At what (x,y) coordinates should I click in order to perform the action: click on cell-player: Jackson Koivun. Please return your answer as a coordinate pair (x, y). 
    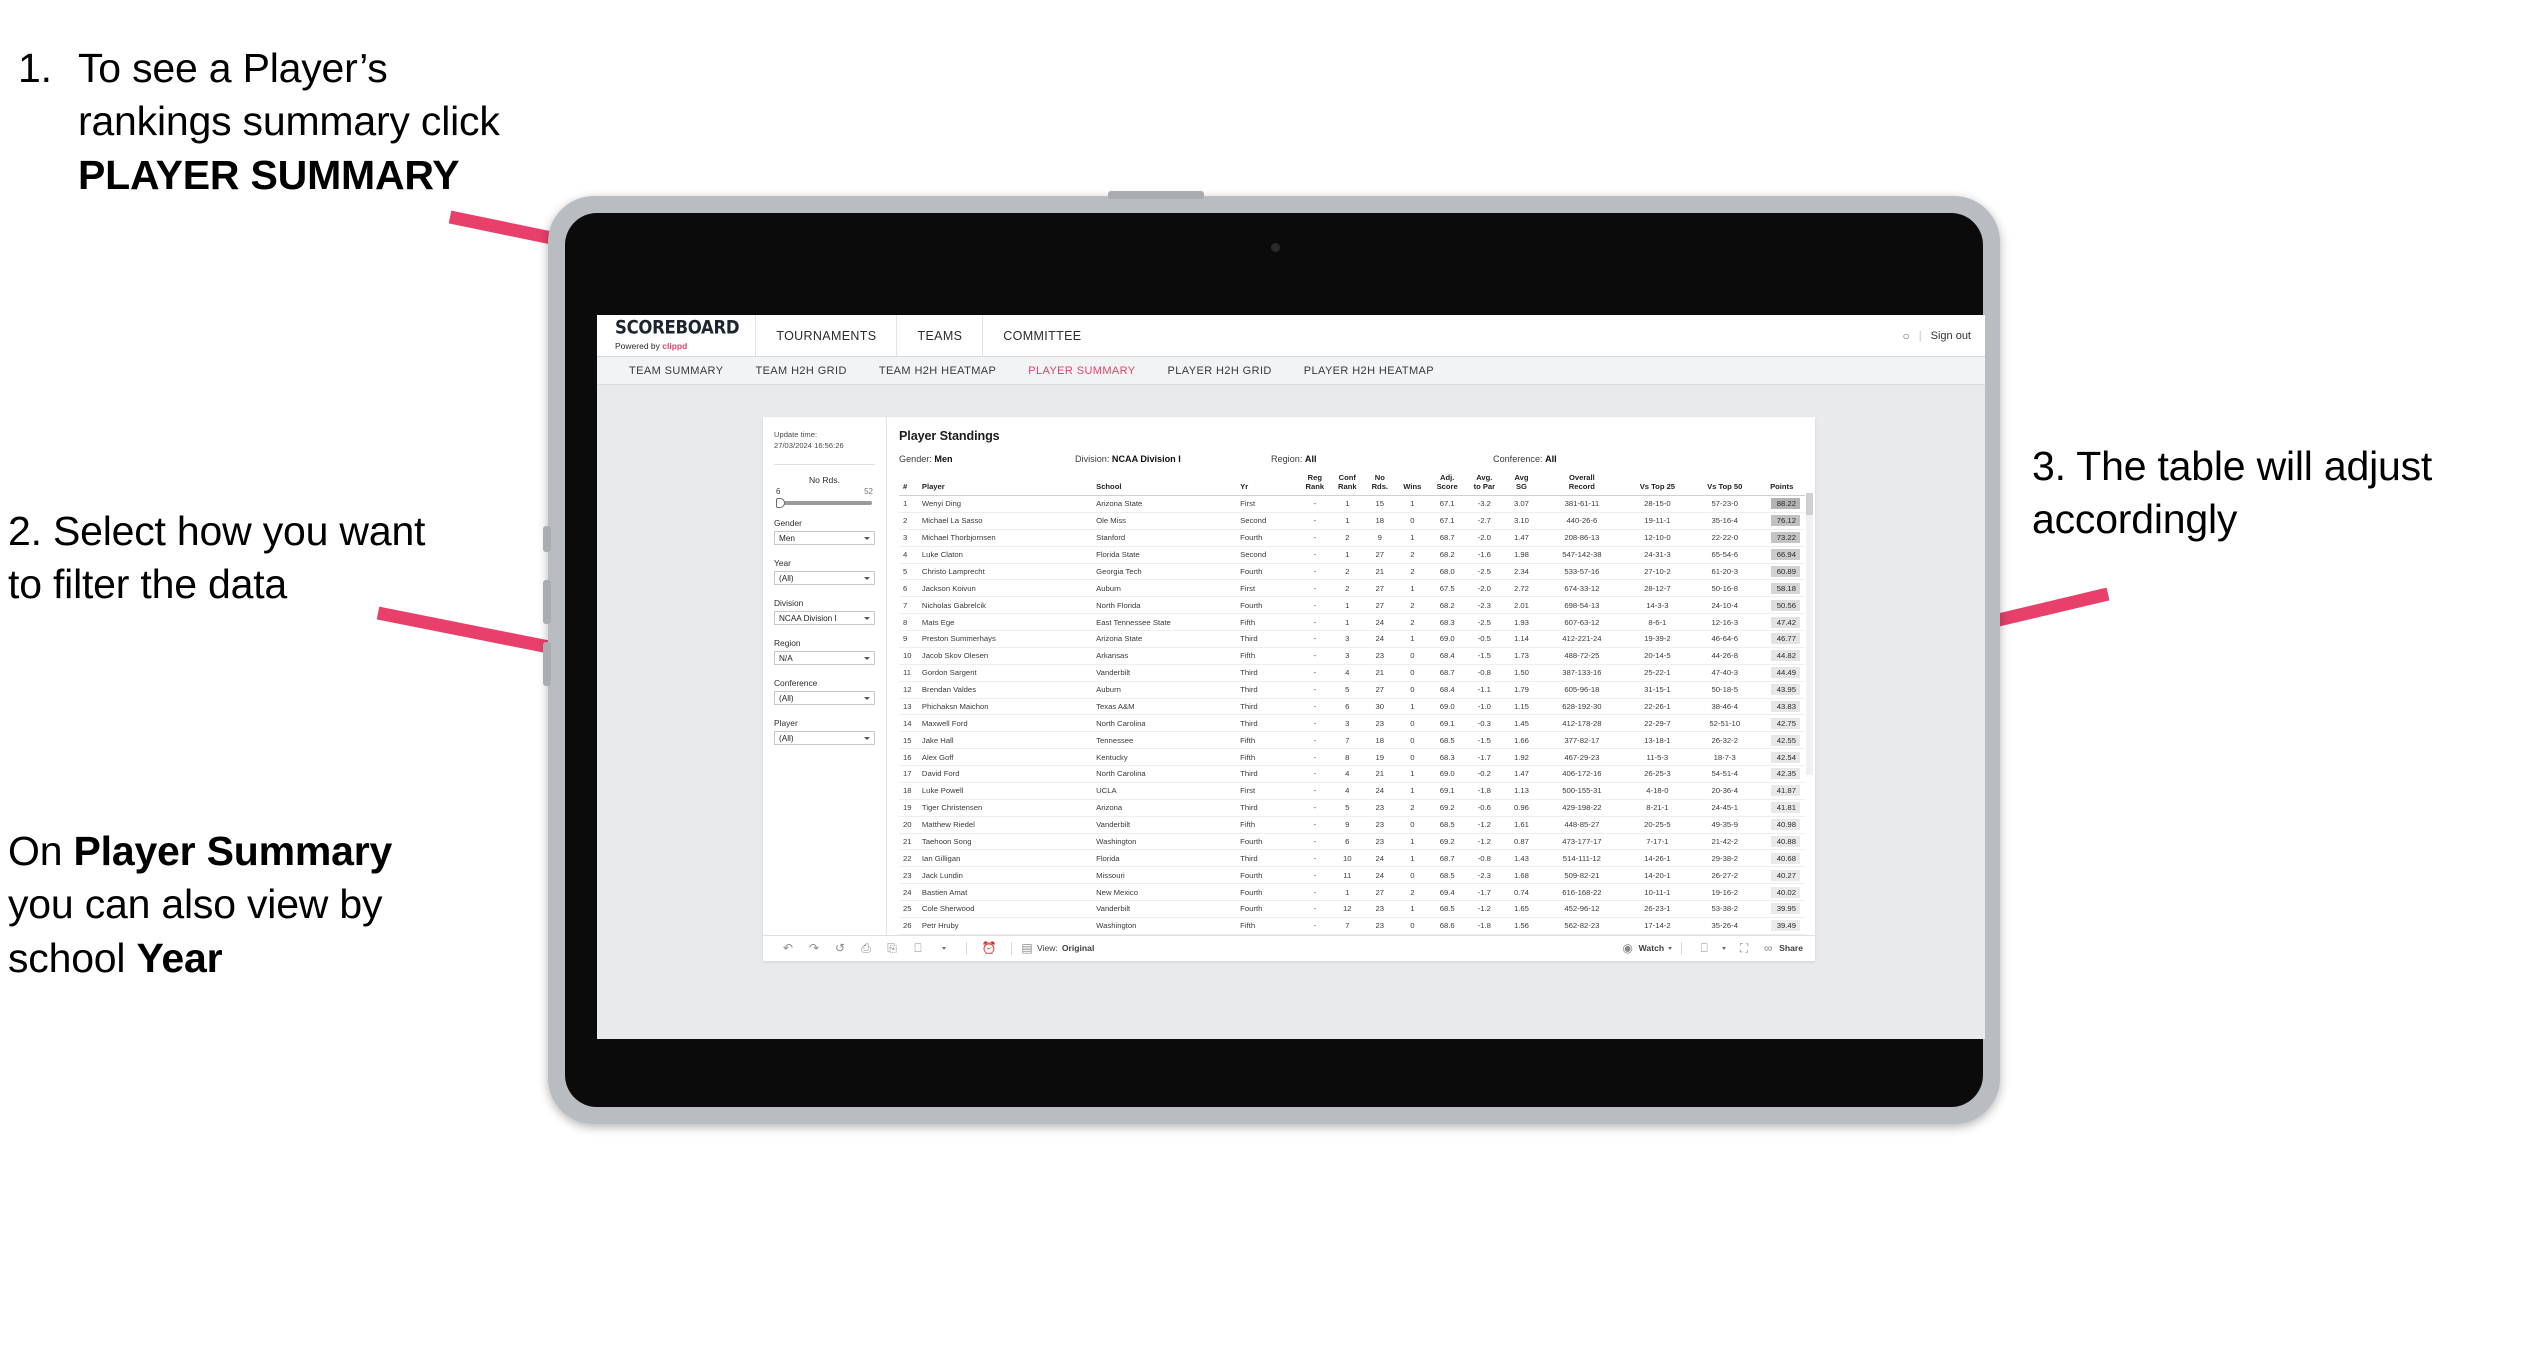
    Looking at the image, I should click on (1007, 588).